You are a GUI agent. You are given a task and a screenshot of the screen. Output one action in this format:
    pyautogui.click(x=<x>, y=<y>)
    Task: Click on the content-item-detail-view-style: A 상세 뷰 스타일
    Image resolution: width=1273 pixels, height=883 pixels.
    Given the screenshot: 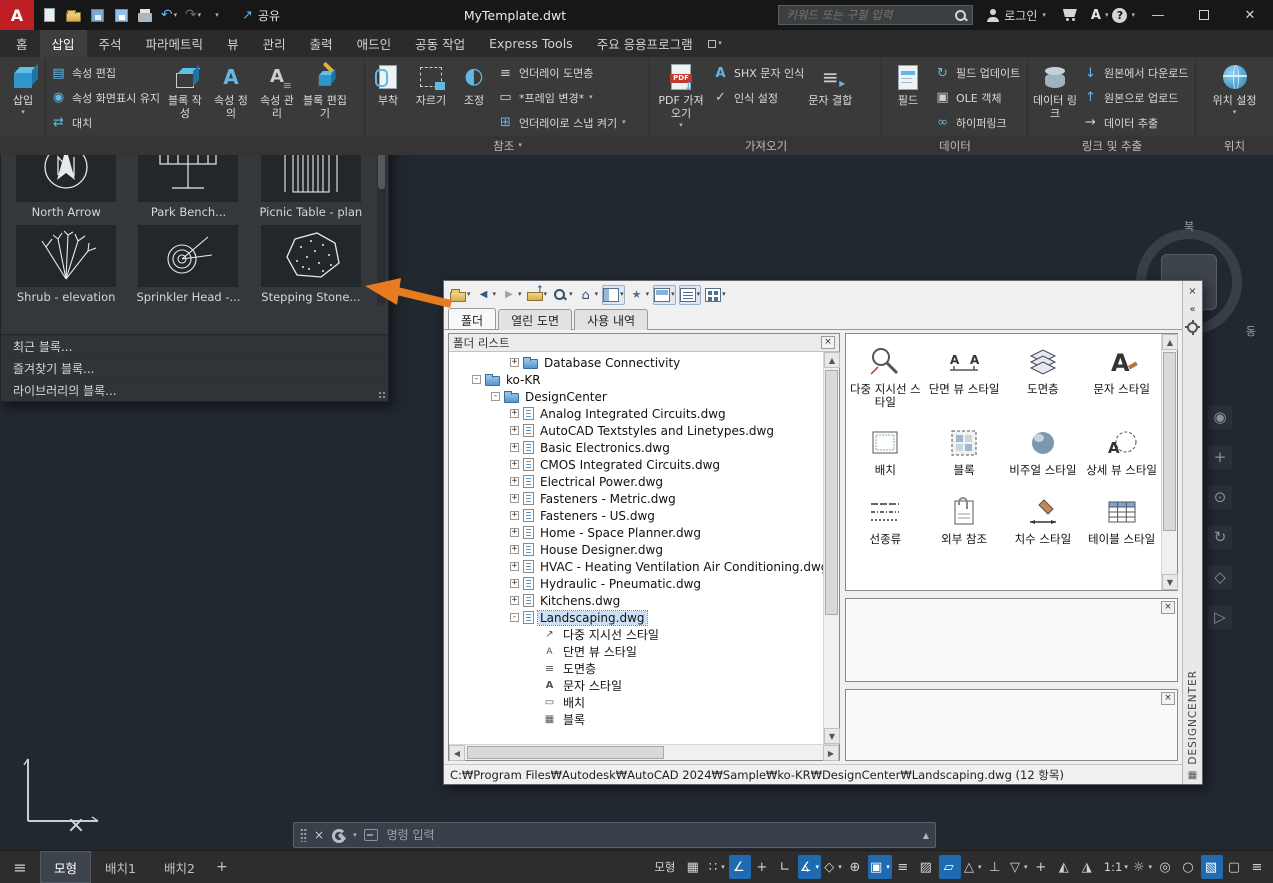 What is the action you would take?
    pyautogui.click(x=1121, y=451)
    